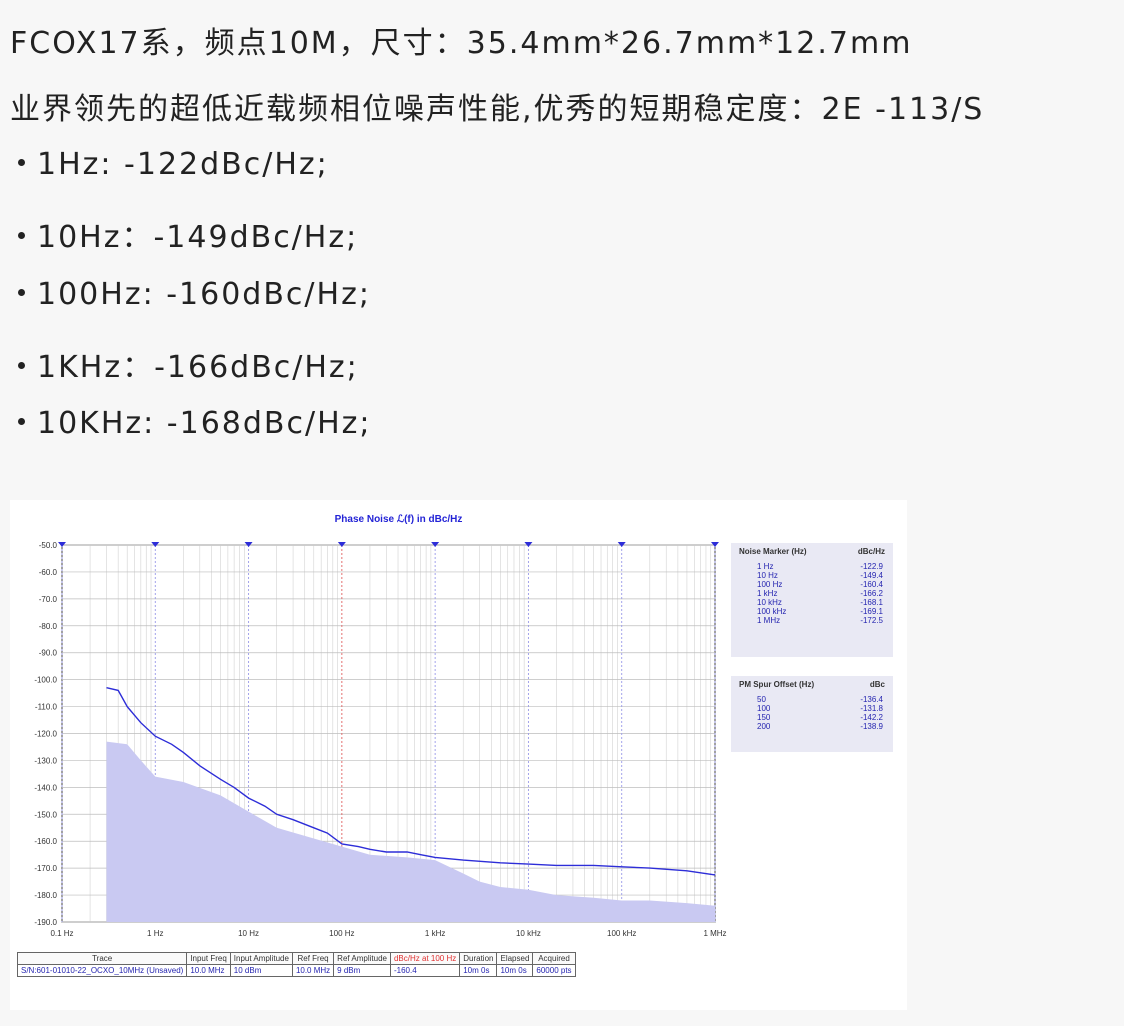 Image resolution: width=1124 pixels, height=1026 pixels. Describe the element at coordinates (621, 933) in the screenshot. I see `x-tick-label: 100 kHz` at that location.